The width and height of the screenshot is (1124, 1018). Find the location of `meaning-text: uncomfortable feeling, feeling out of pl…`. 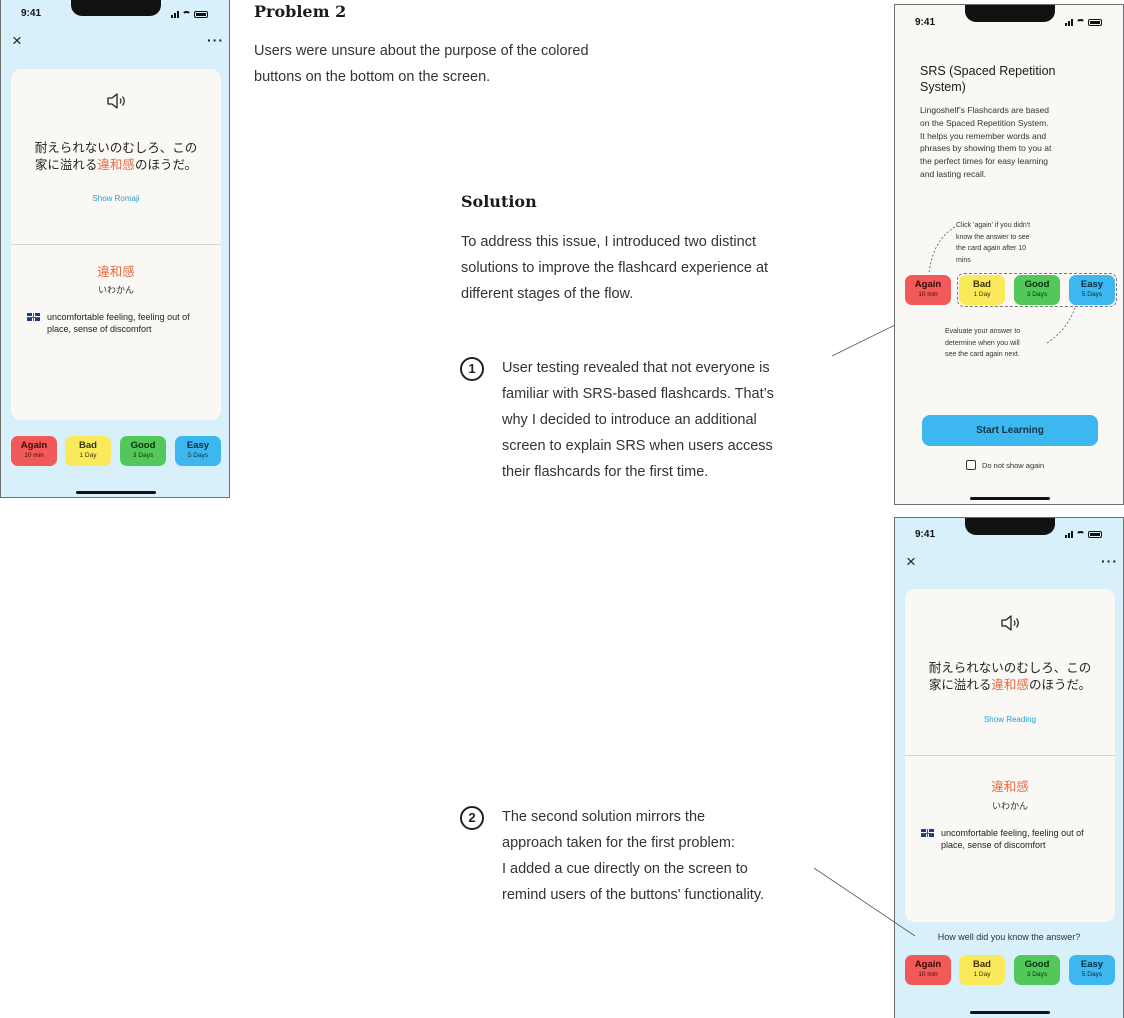

meaning-text: uncomfortable feeling, feeling out of pl… is located at coordinates (118, 323).